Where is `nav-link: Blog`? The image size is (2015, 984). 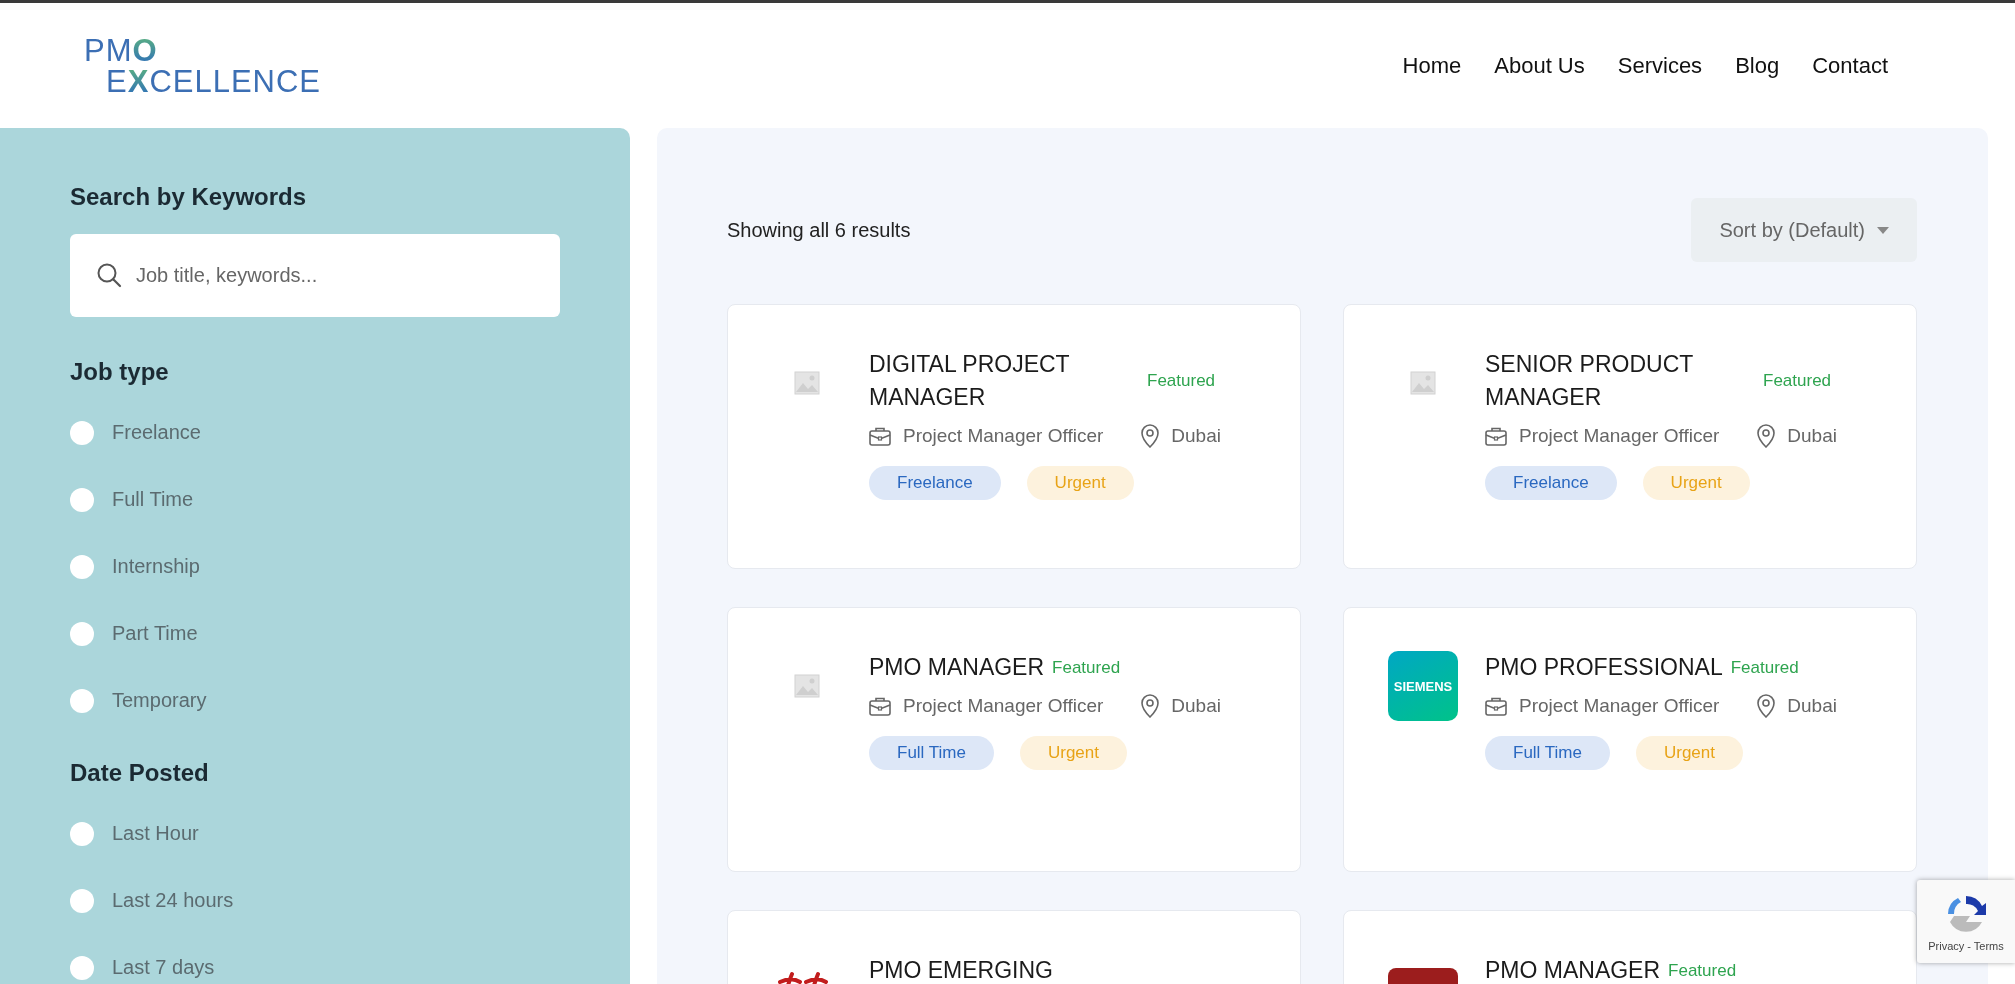
nav-link: Blog is located at coordinates (1757, 65).